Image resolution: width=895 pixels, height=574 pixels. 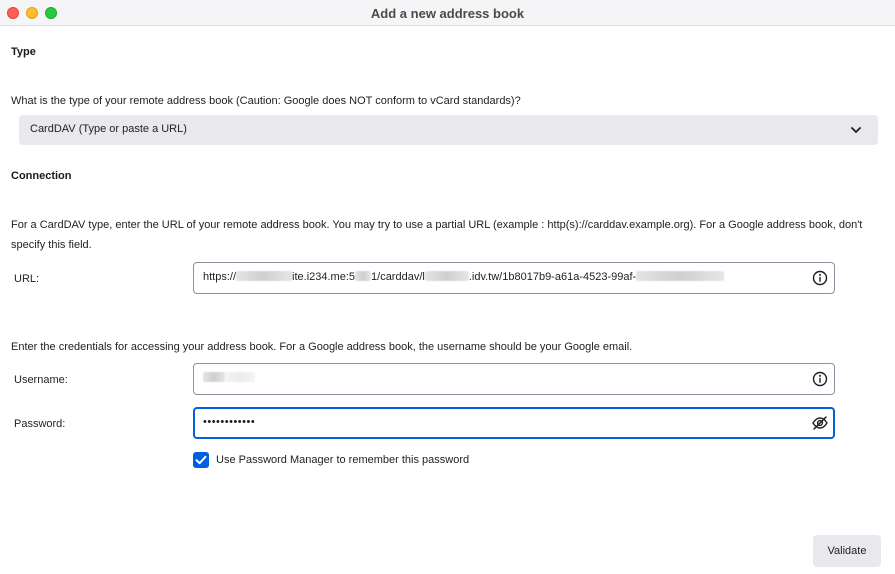 What do you see at coordinates (41, 380) in the screenshot?
I see `username-label: Username:` at bounding box center [41, 380].